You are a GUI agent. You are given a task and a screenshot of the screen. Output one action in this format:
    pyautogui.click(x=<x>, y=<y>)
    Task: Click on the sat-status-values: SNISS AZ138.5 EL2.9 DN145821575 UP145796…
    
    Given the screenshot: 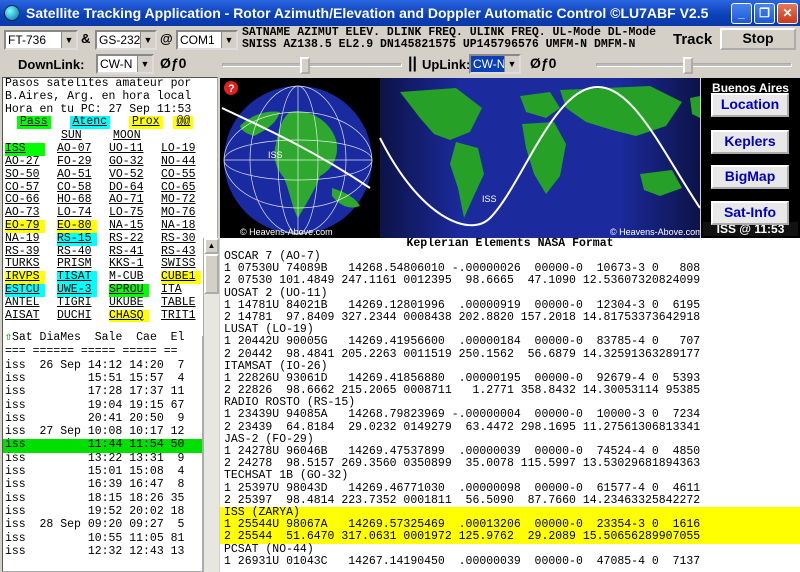 What is the action you would take?
    pyautogui.click(x=439, y=44)
    